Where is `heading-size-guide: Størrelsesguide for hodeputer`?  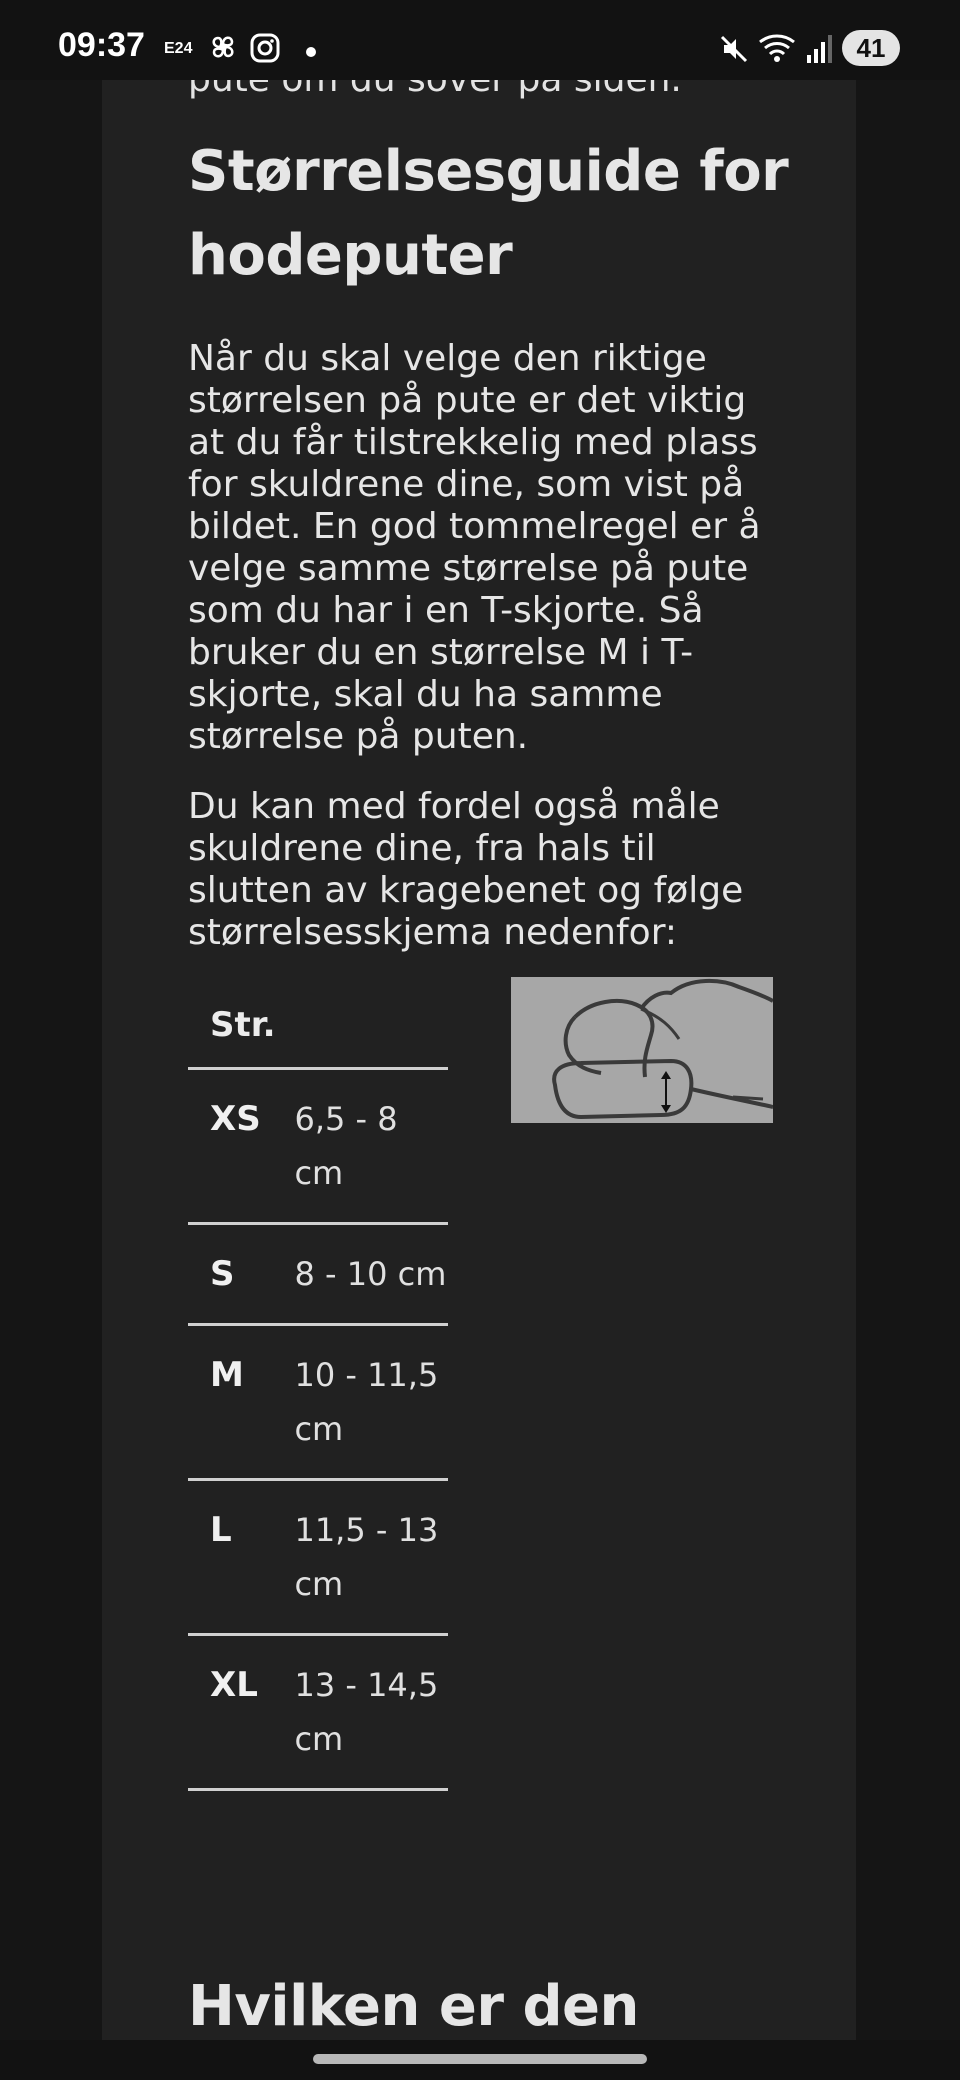 heading-size-guide: Størrelsesguide for hodeputer is located at coordinates (488, 213).